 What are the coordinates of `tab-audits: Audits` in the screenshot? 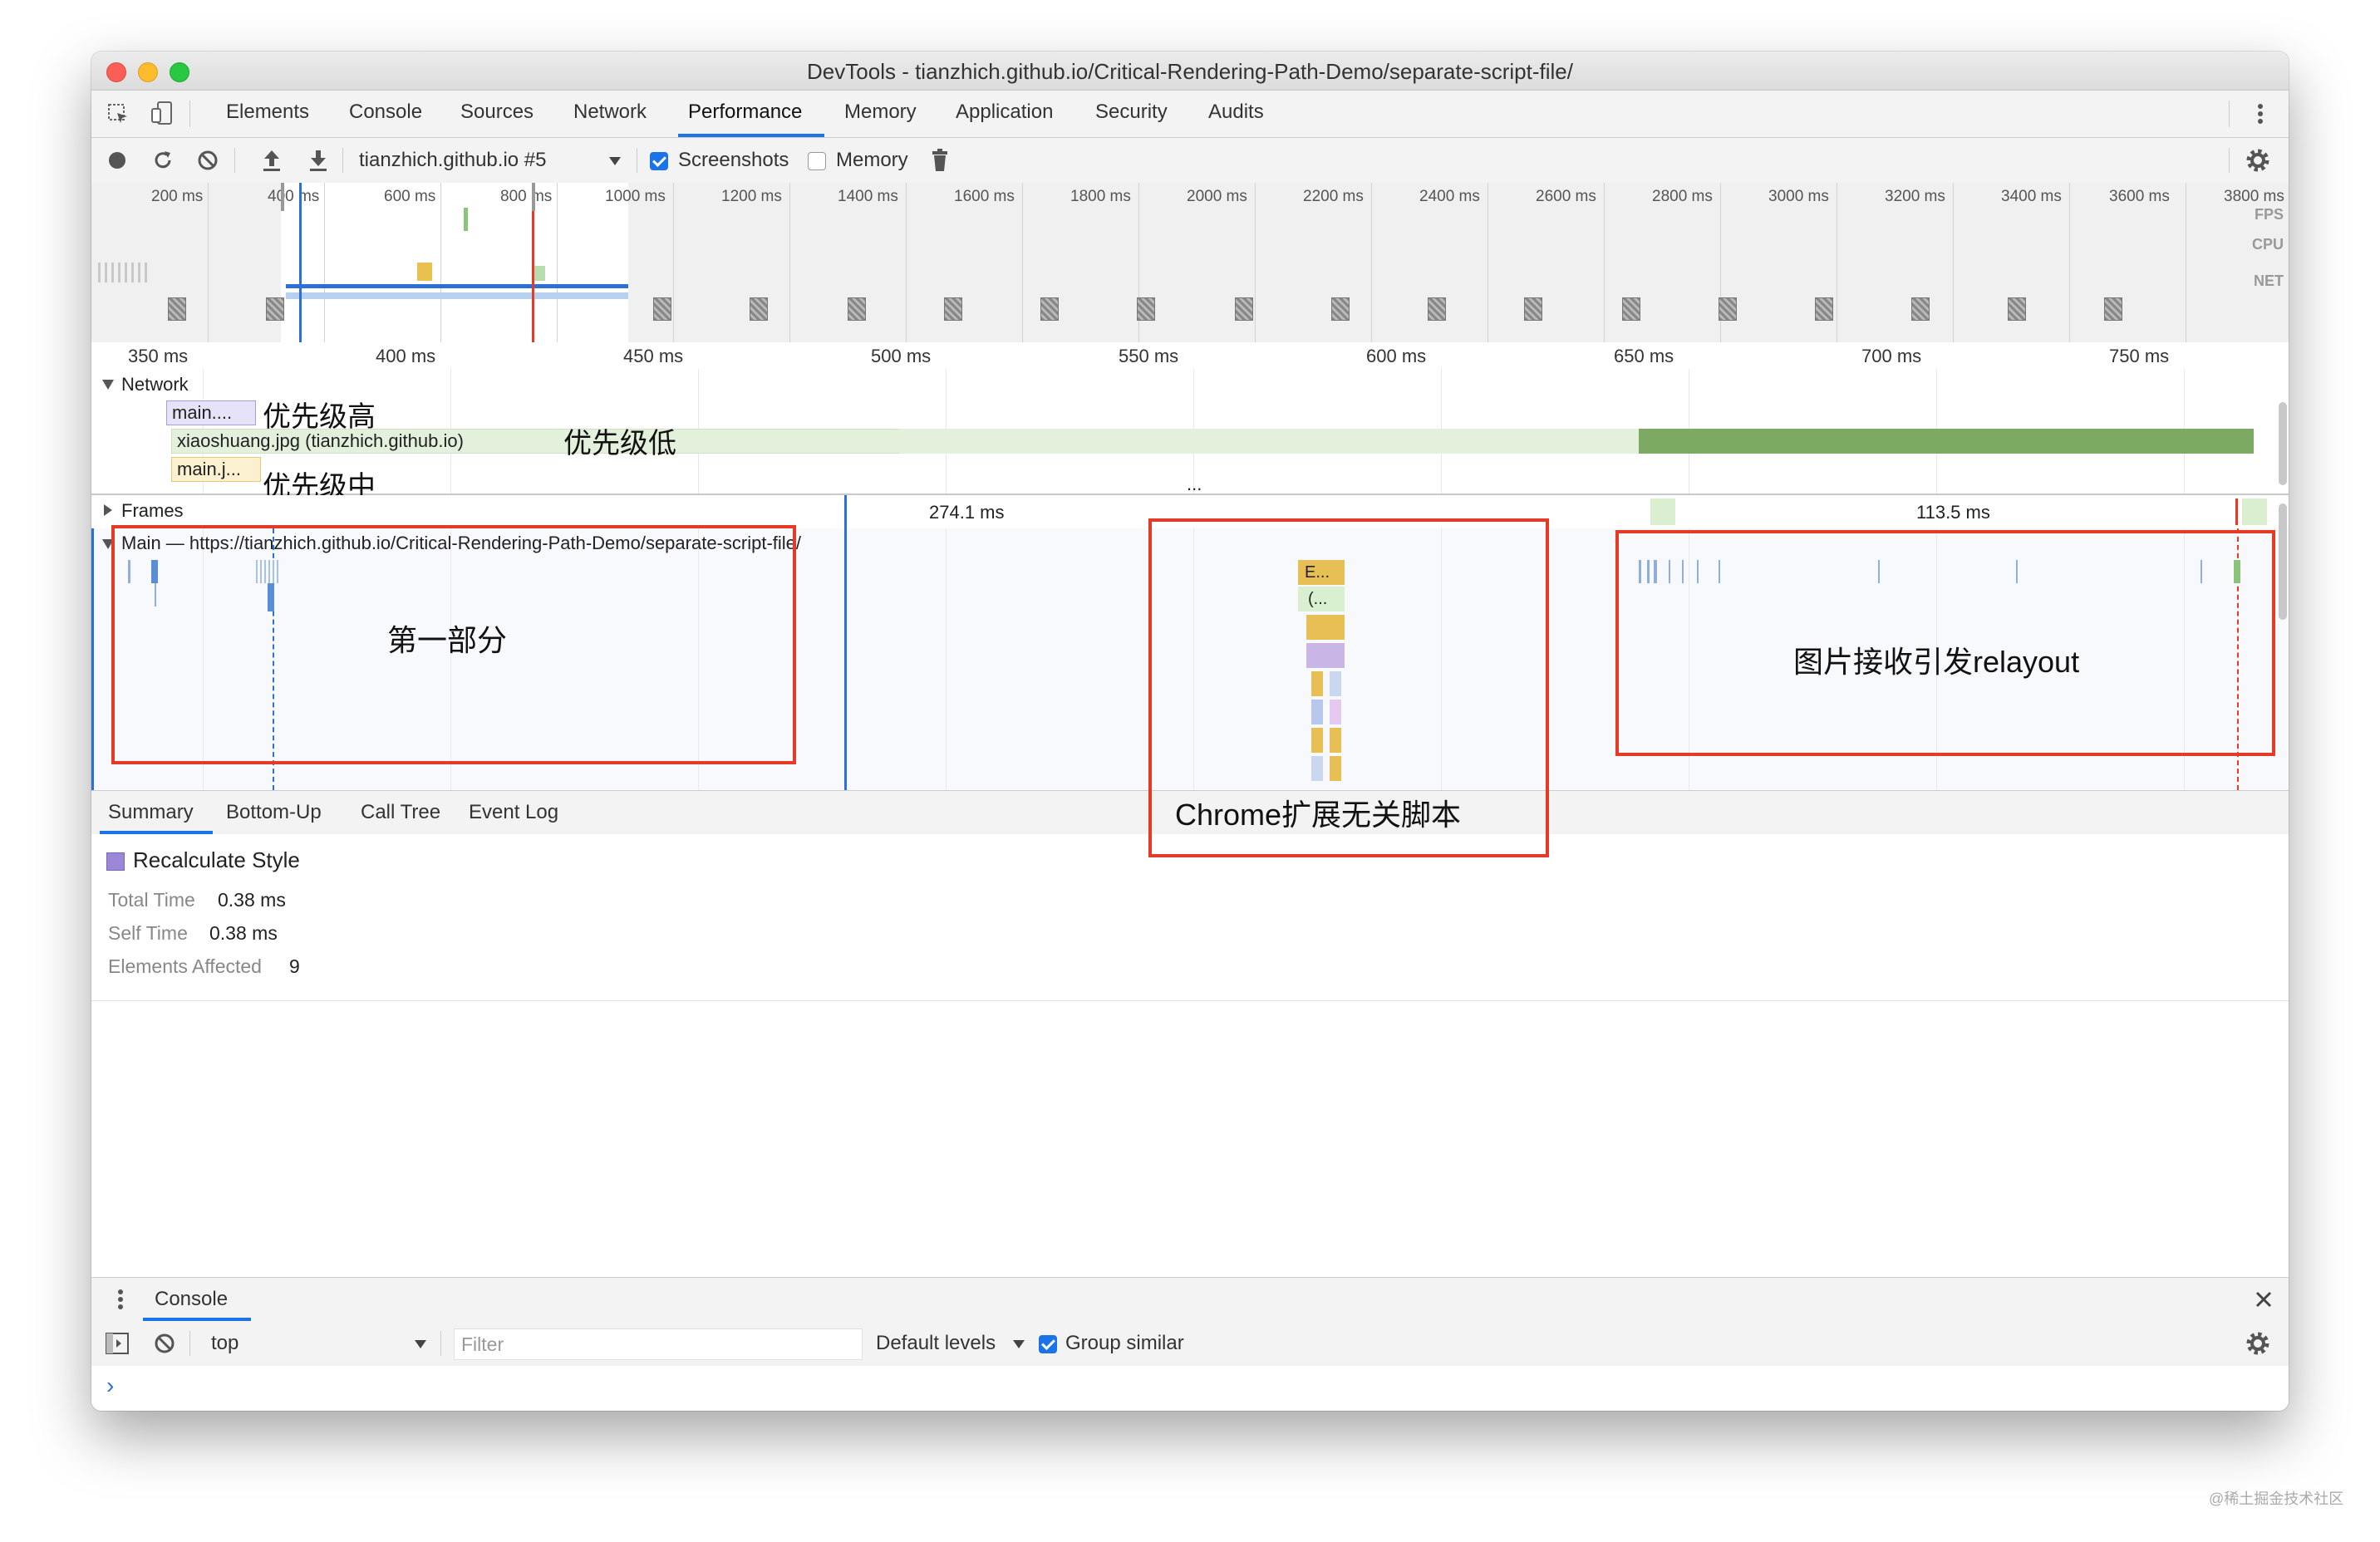 It's located at (1236, 112).